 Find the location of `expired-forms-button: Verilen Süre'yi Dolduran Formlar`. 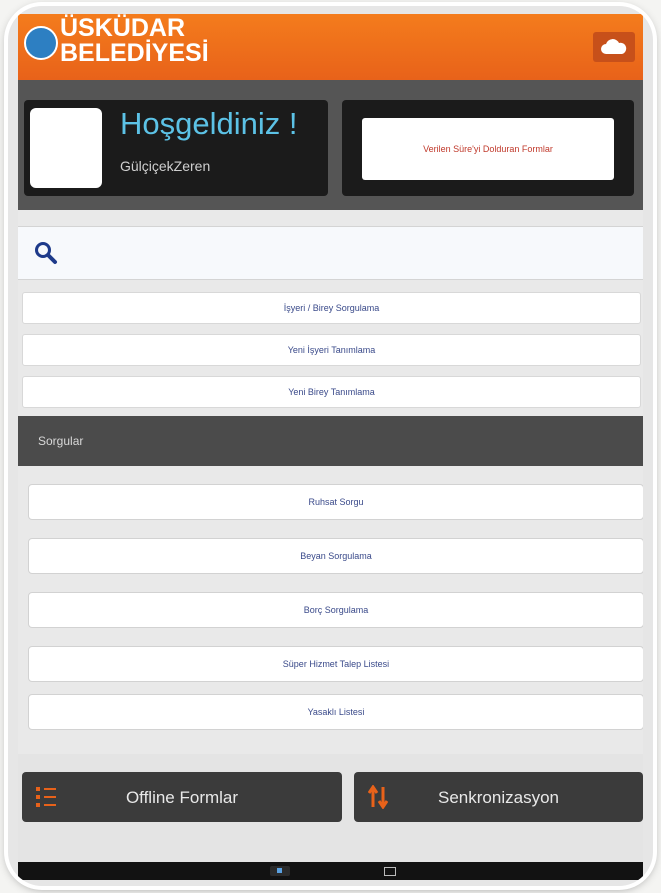

expired-forms-button: Verilen Süre'yi Dolduran Formlar is located at coordinates (488, 149).